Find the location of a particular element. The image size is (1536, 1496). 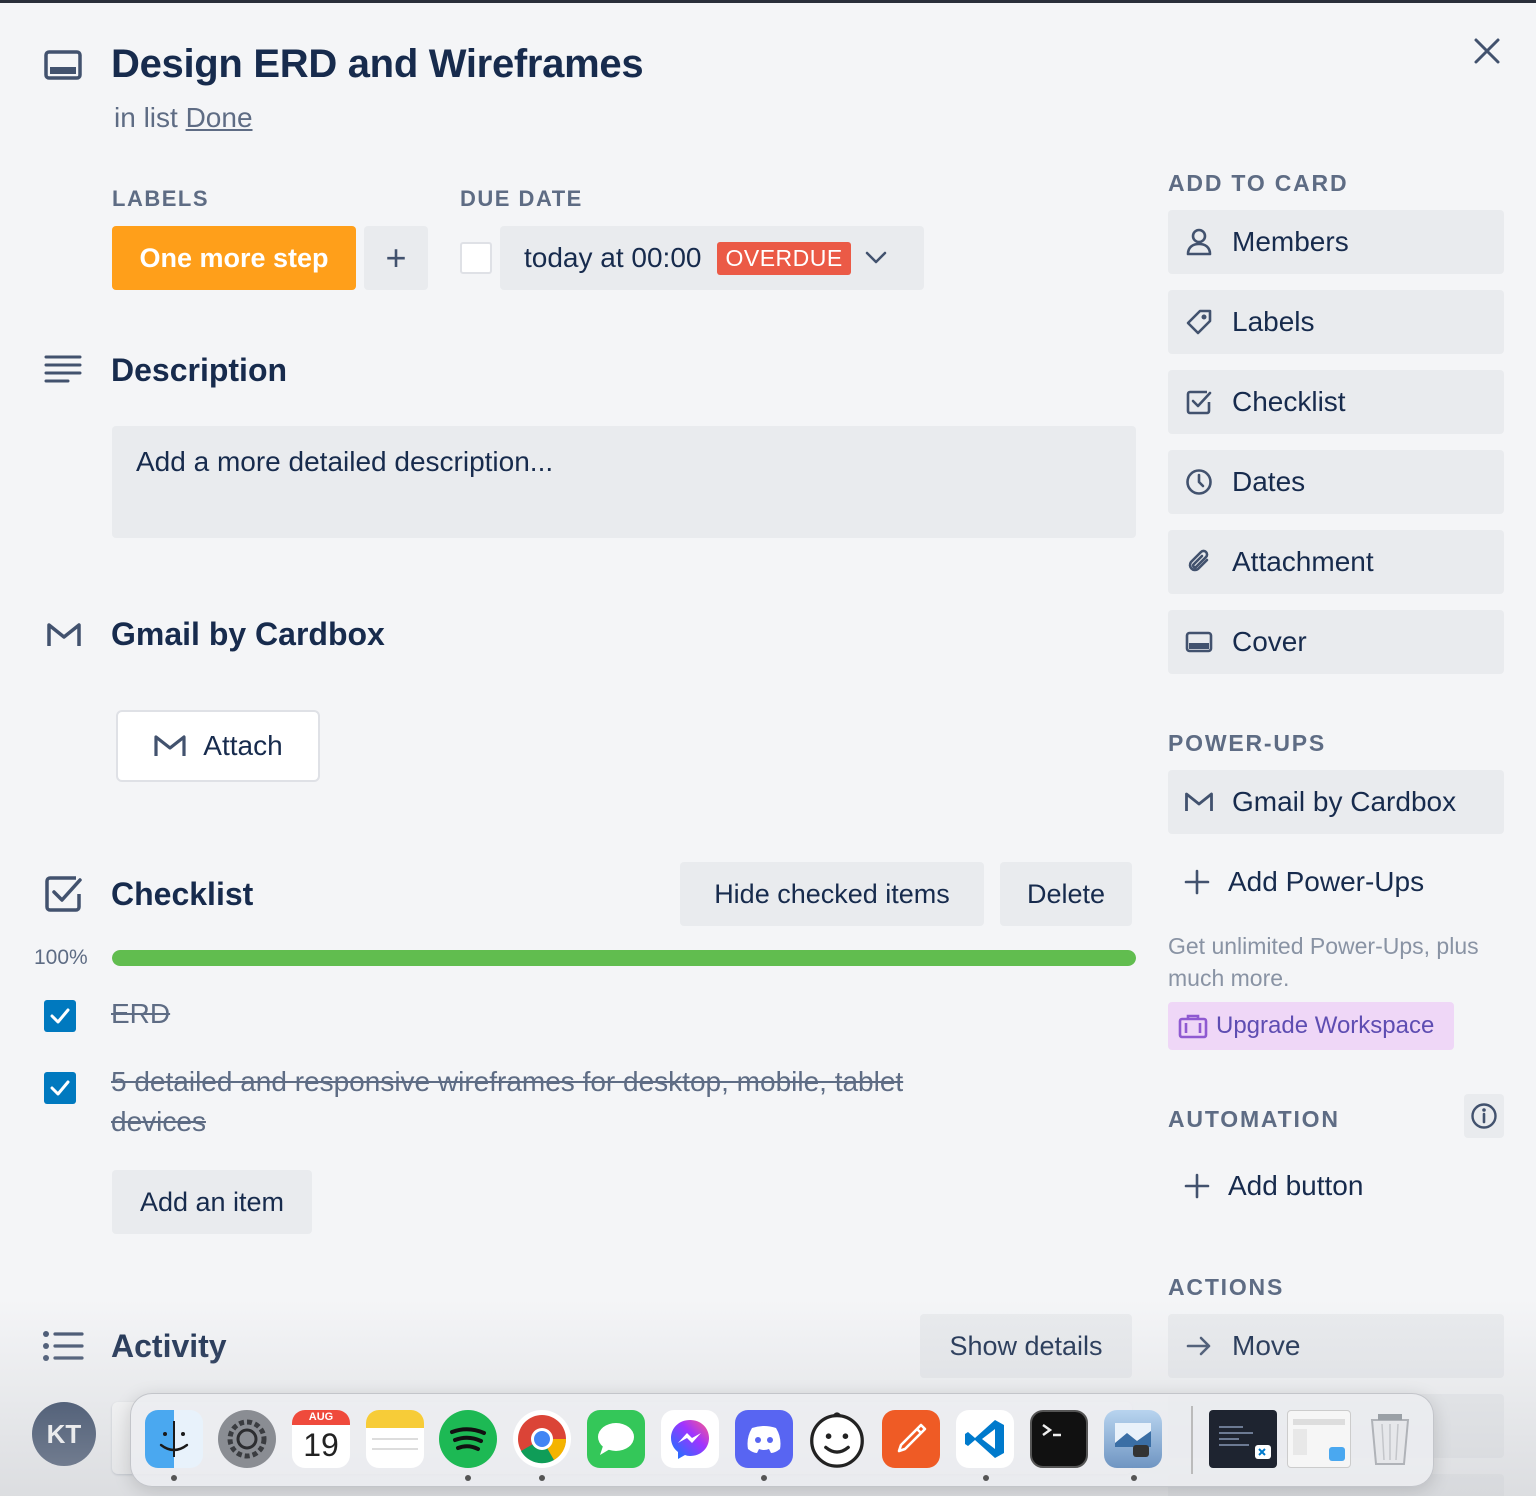

briefcase-icon is located at coordinates (1193, 1026).